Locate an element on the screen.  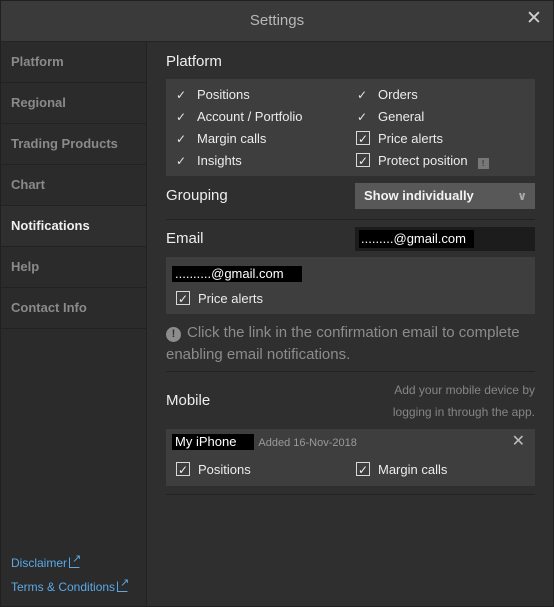
email-input: .........@gmail.com is located at coordinates (445, 239).